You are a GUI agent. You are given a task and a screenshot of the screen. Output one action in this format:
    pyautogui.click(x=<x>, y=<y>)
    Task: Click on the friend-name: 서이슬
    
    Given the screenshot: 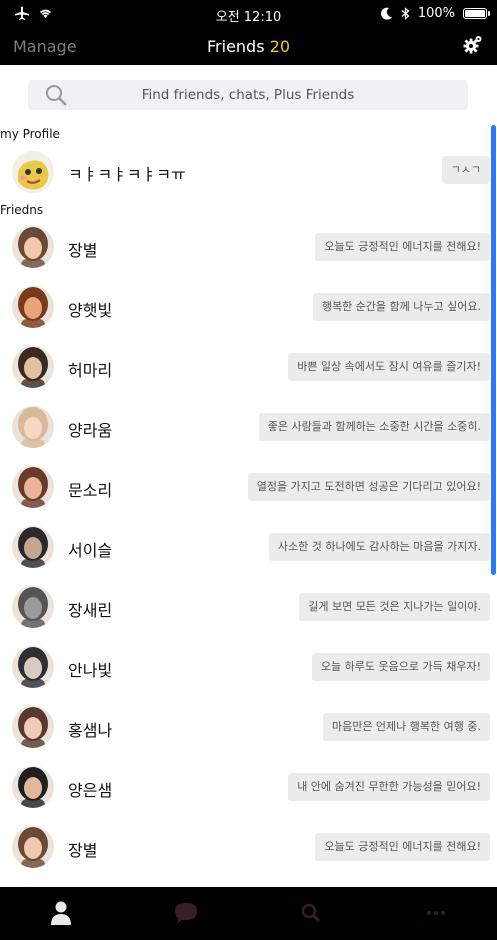 What is the action you would take?
    pyautogui.click(x=90, y=550)
    